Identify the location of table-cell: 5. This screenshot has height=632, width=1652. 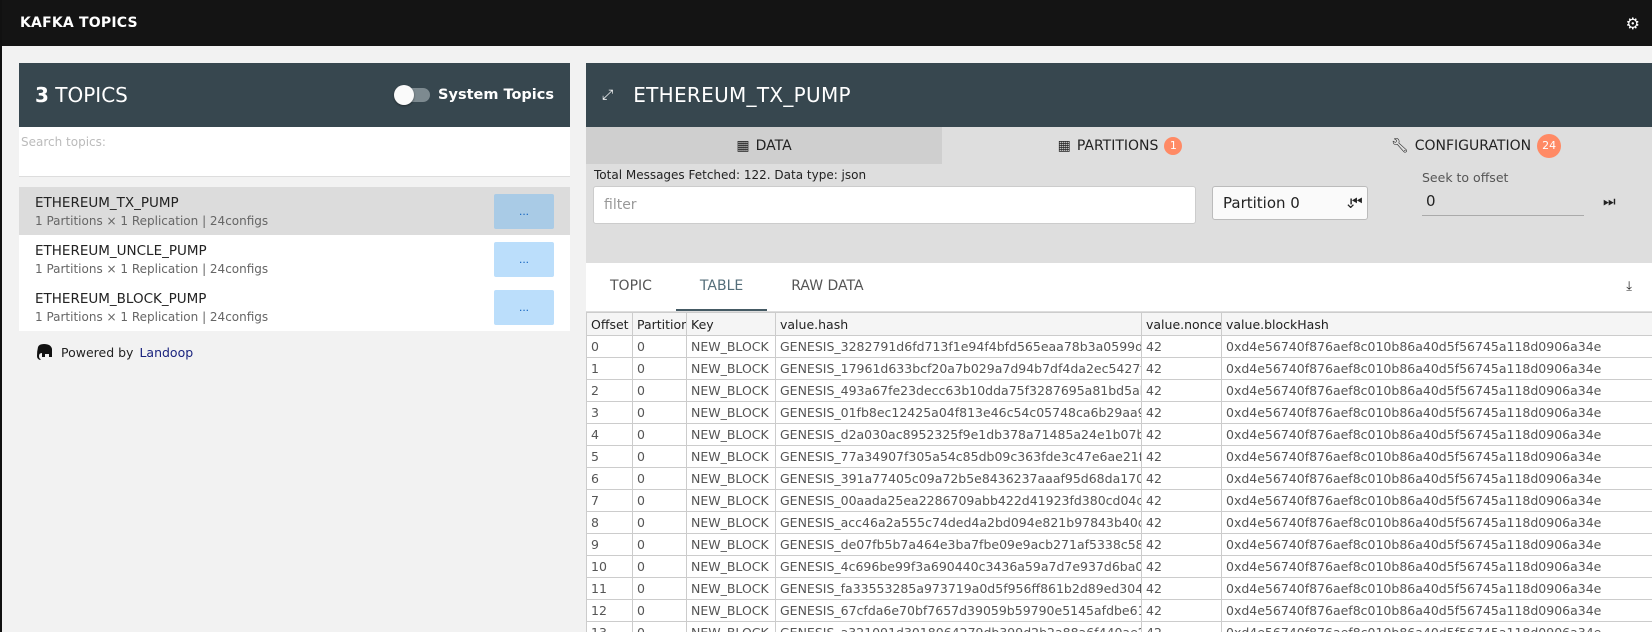
(609, 456).